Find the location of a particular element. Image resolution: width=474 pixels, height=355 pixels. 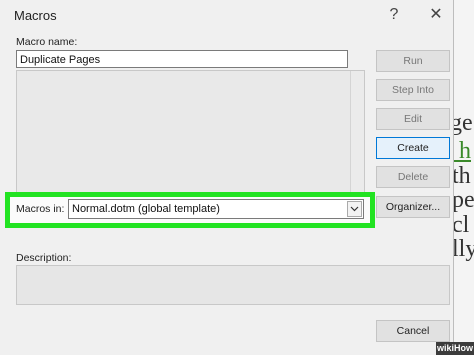

doc-link-fragment: y h is located at coordinates (462, 151).